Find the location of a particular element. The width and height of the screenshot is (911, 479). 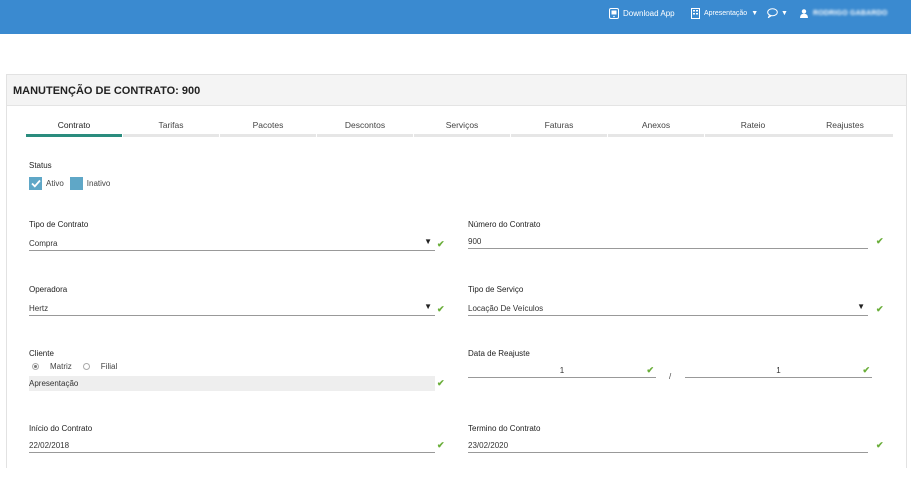

status-label: Status is located at coordinates (40, 165).